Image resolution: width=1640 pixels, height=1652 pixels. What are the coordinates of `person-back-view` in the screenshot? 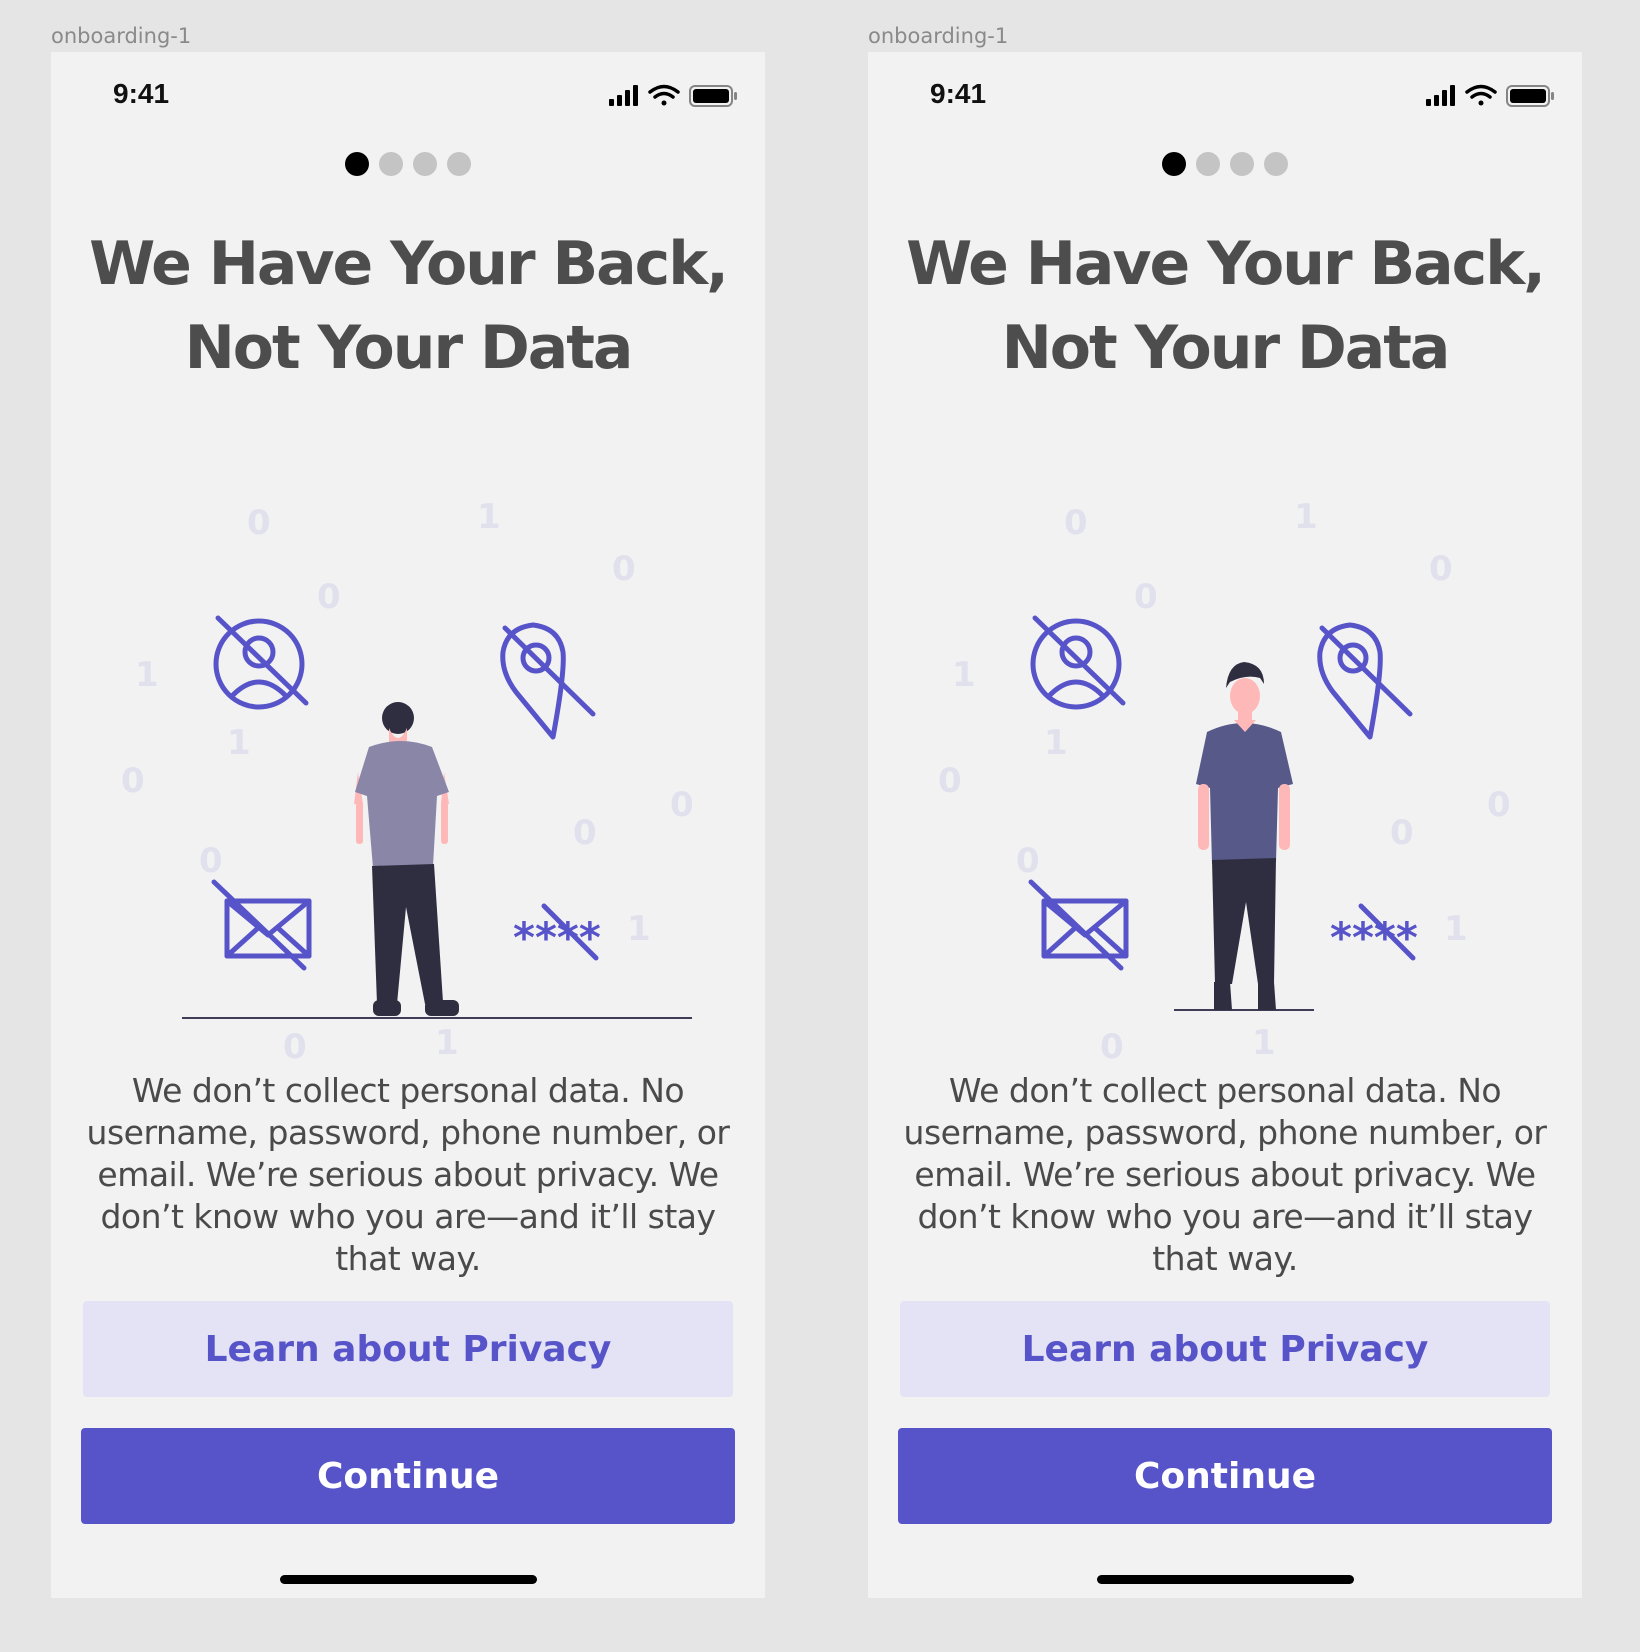 It's located at (406, 859).